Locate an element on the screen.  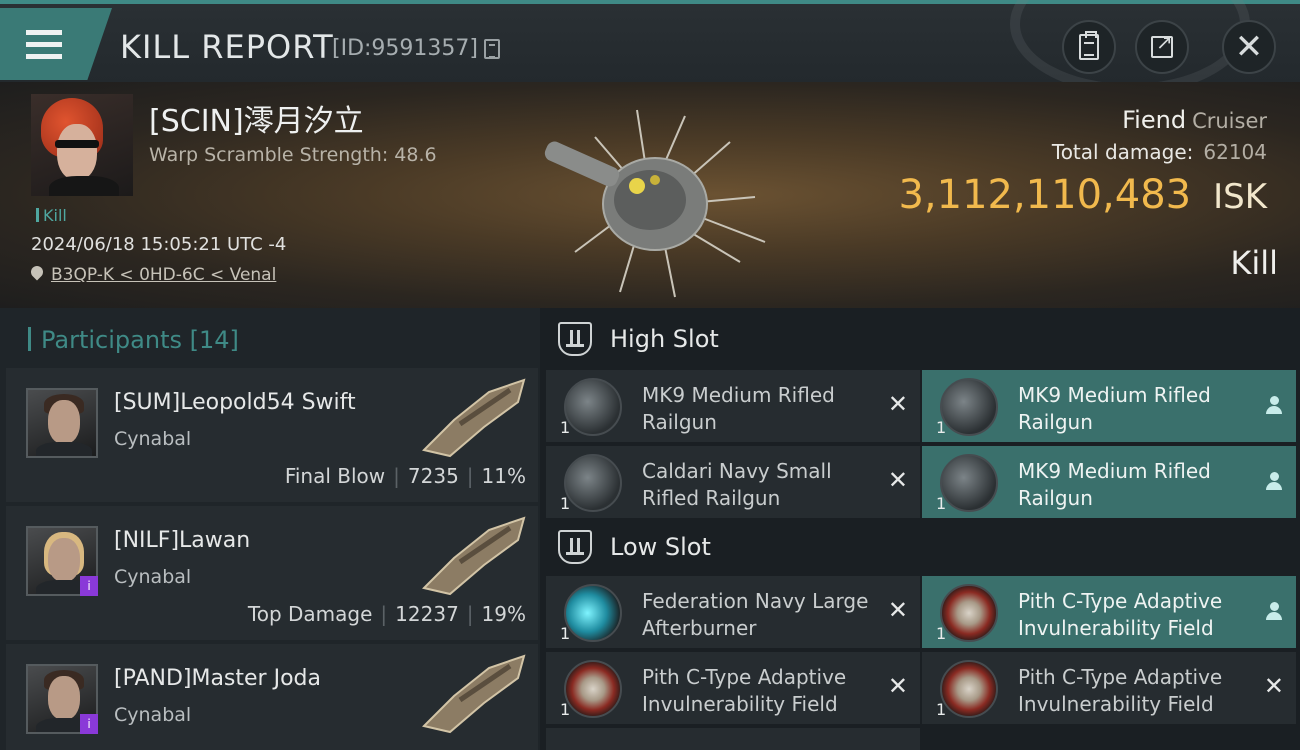
location: B3QP-K < 0HD-6C < Venal is located at coordinates (153, 275).